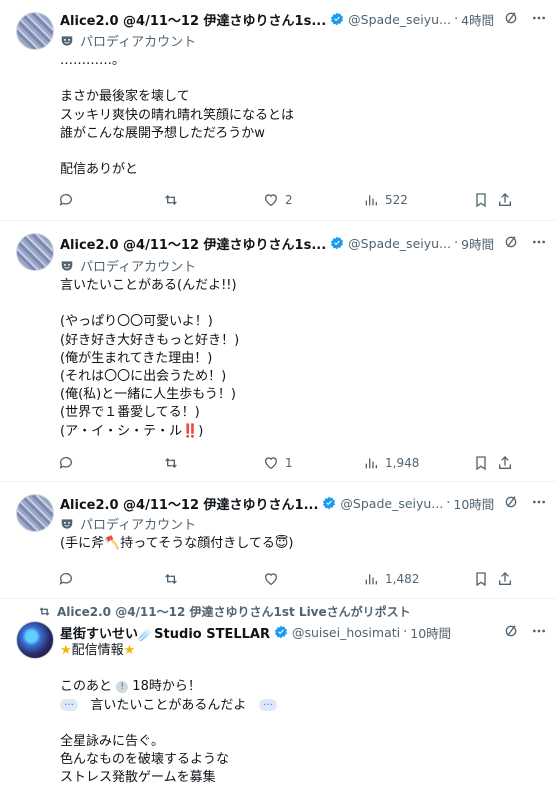 The width and height of the screenshot is (557, 808). Describe the element at coordinates (313, 579) in the screenshot. I see `like-button` at that location.